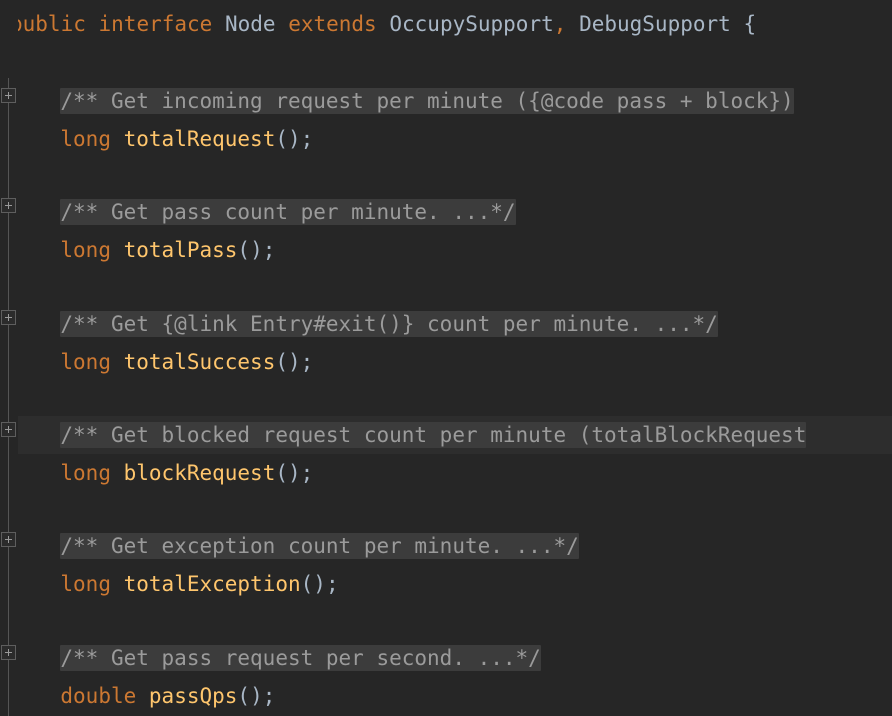 The width and height of the screenshot is (892, 716). I want to click on code-line: long totalException();, so click(446, 584).